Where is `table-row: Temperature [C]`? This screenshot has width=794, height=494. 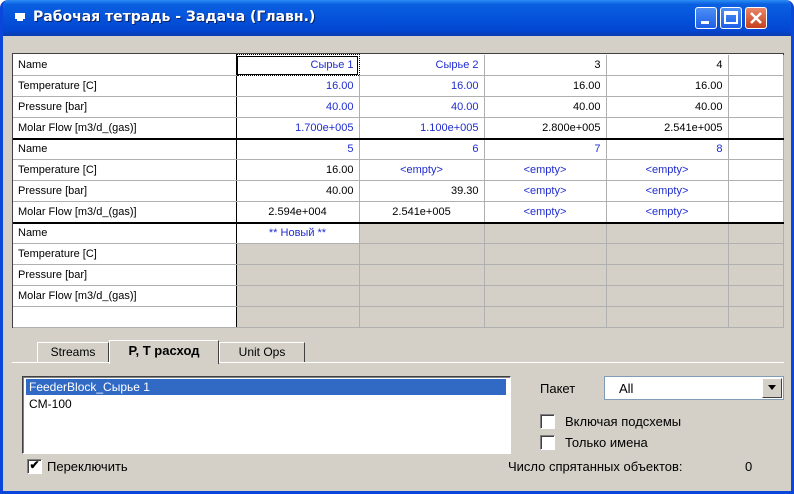 table-row: Temperature [C] is located at coordinates (398, 254).